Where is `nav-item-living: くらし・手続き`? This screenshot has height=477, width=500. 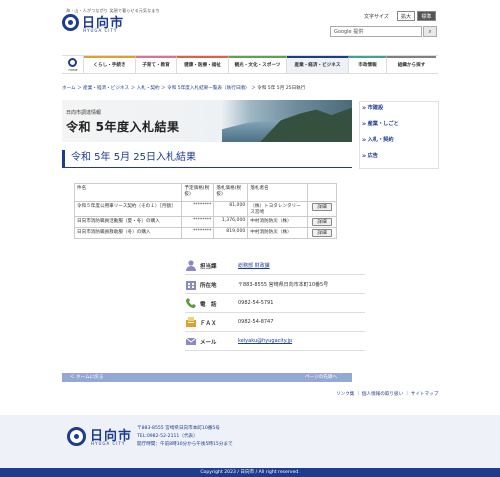
nav-item-living: くらし・手続き is located at coordinates (110, 64).